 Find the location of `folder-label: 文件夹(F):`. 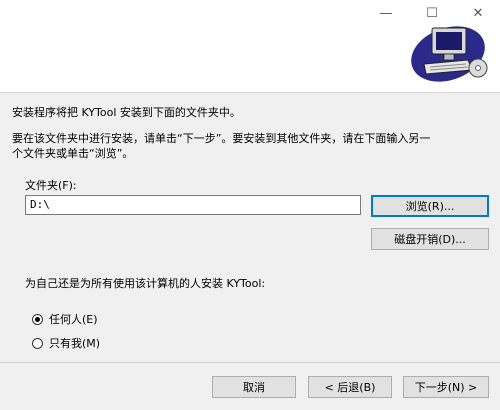

folder-label: 文件夹(F): is located at coordinates (51, 185).